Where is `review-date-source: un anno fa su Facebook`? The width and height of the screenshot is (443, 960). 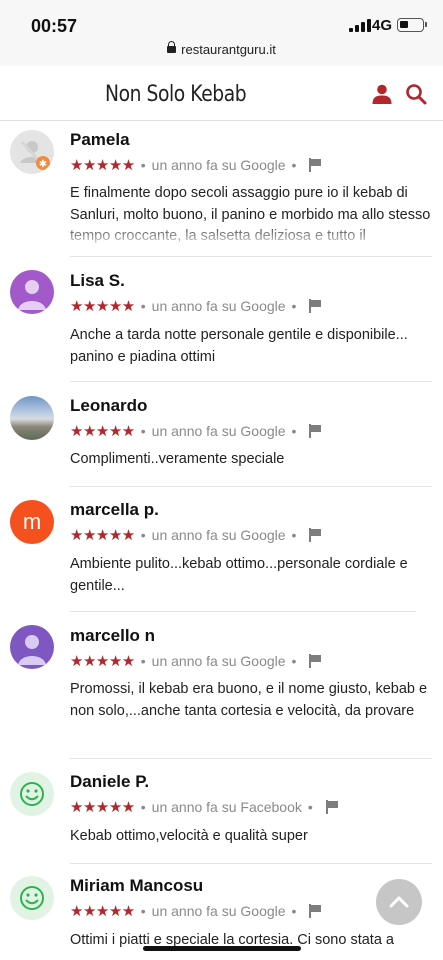 review-date-source: un anno fa su Facebook is located at coordinates (226, 807).